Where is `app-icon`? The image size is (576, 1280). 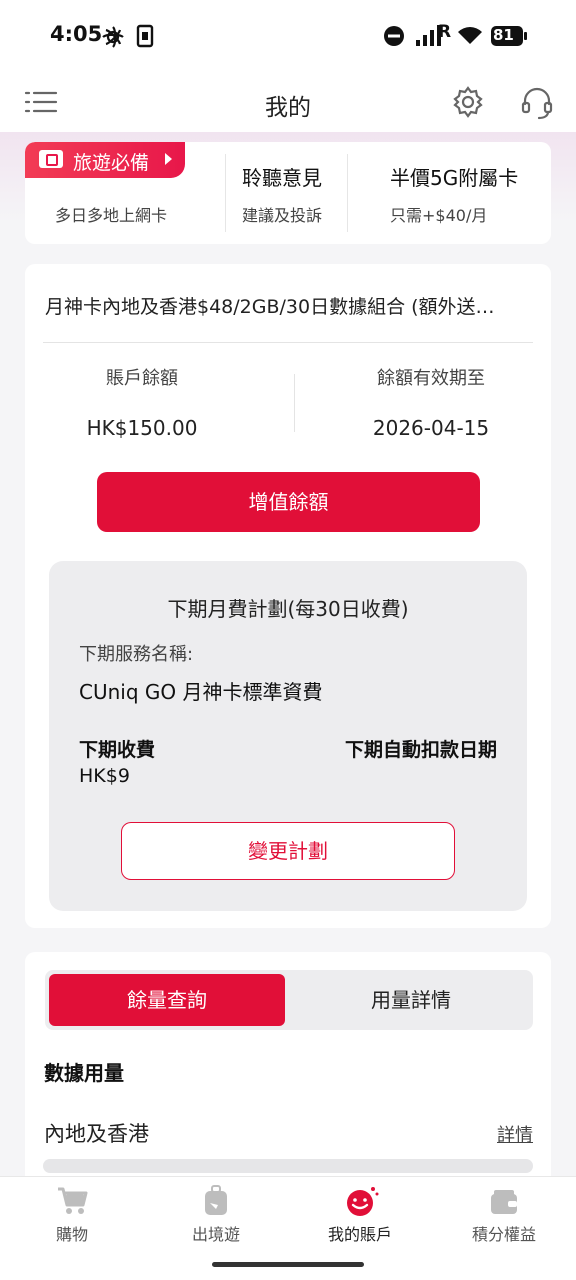 app-icon is located at coordinates (145, 38).